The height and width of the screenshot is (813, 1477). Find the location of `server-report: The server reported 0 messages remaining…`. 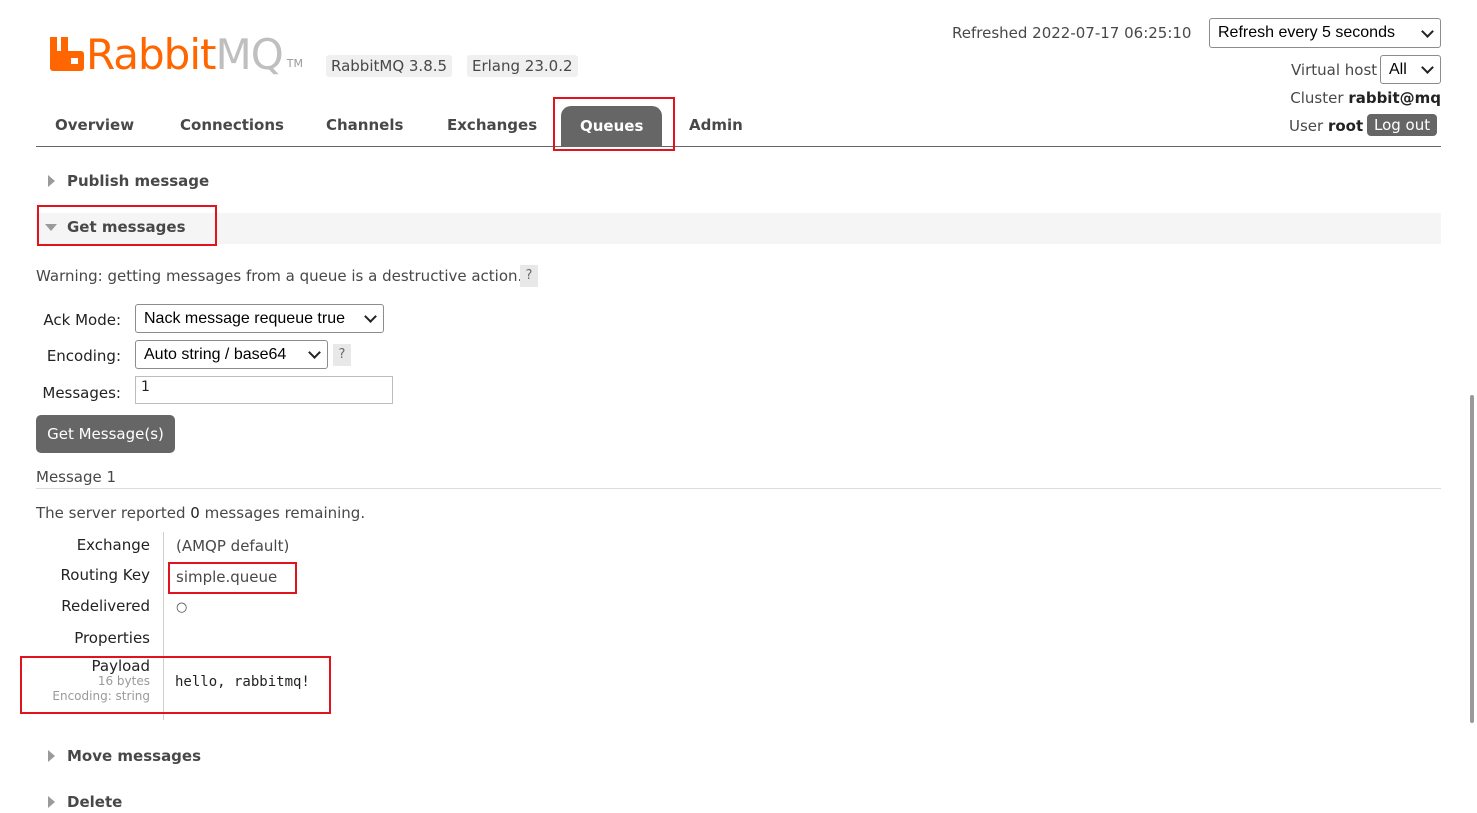

server-report: The server reported 0 messages remaining… is located at coordinates (200, 513).